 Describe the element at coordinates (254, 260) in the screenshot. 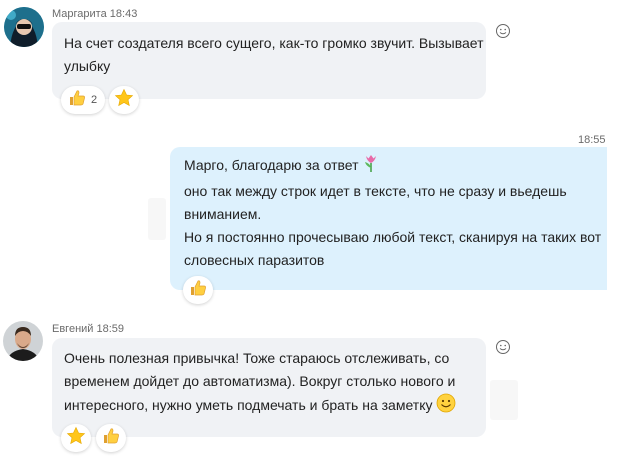

I see `message-line: словесных паразитов` at that location.